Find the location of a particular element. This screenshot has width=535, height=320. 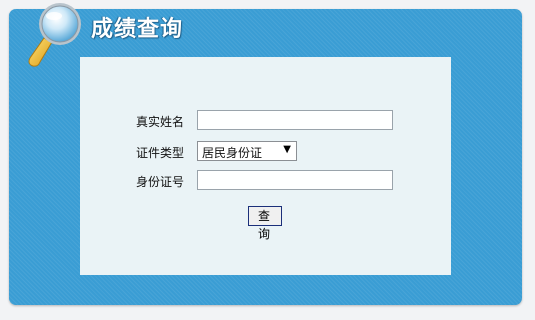

id-number-row: 身份证号 is located at coordinates (265, 181).